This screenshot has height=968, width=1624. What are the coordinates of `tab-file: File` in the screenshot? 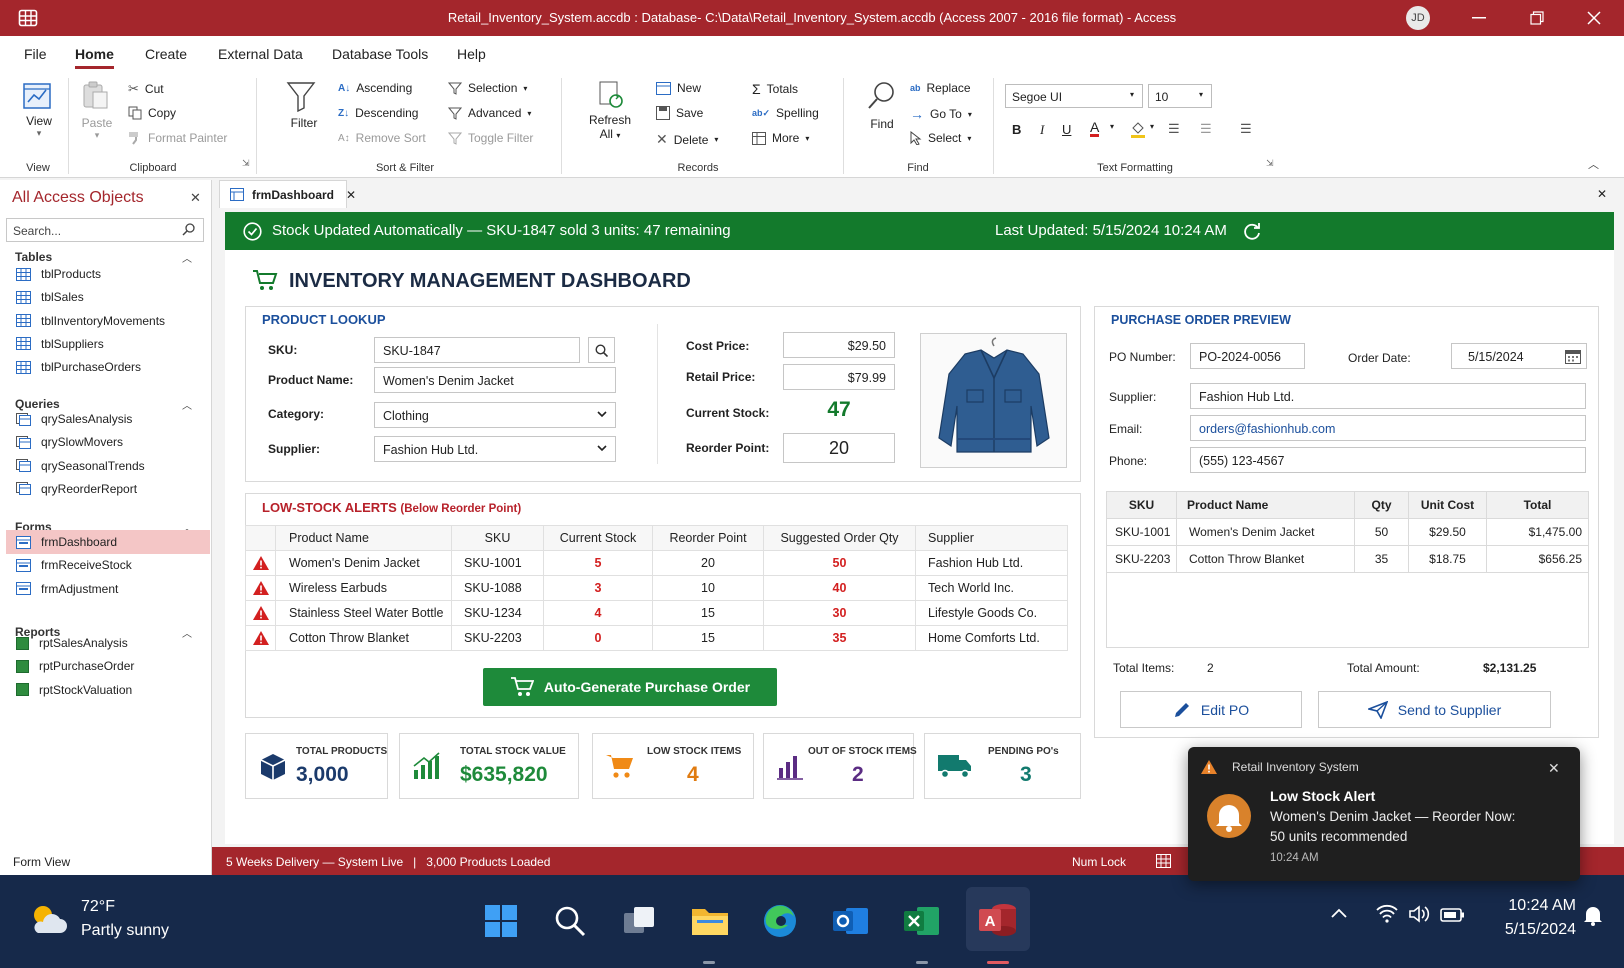 It's located at (35, 54).